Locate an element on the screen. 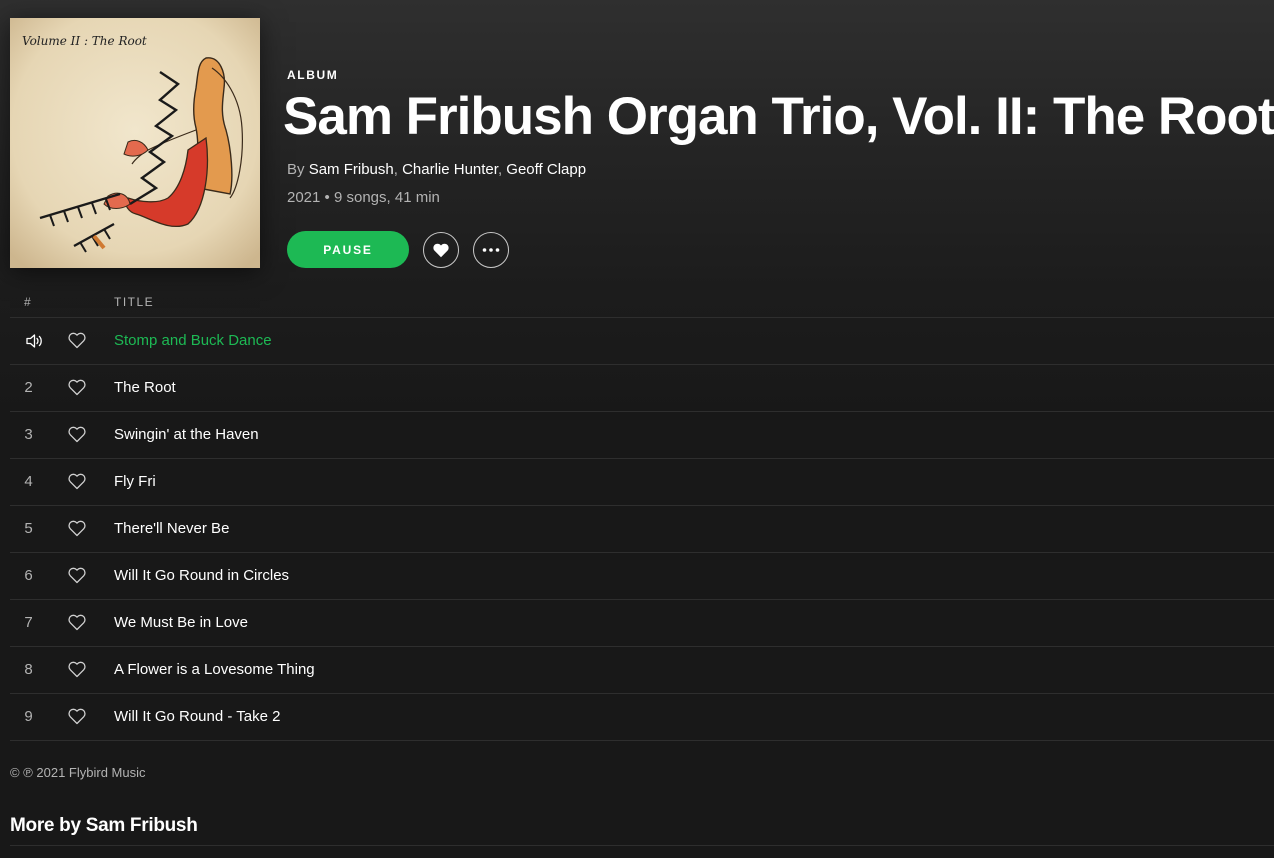 This screenshot has height=858, width=1274. album-song-count: 9 songs is located at coordinates (360, 197).